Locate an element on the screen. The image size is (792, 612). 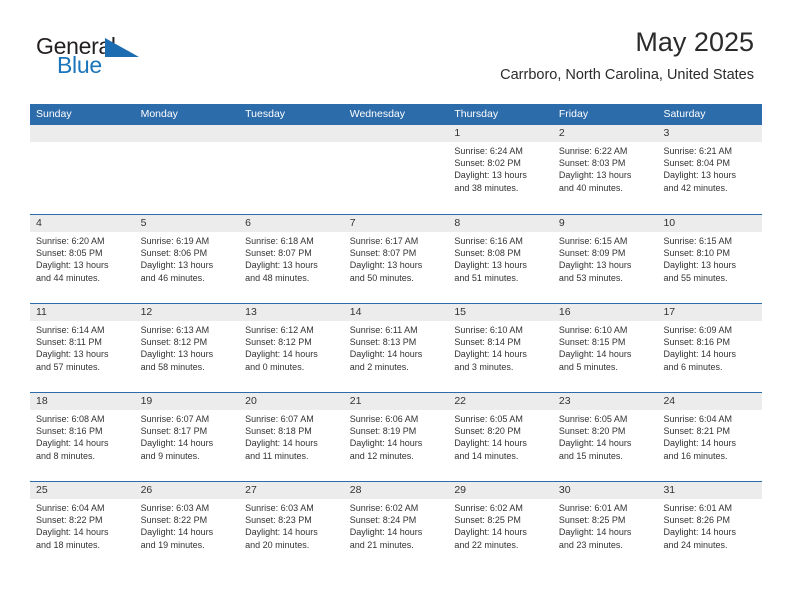
day-number: 30 is located at coordinates (605, 490).